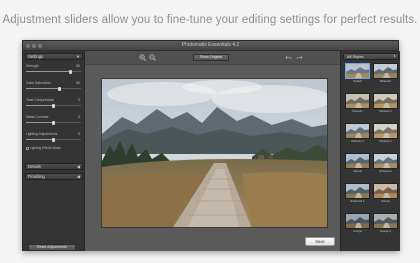  I want to click on finishing-section-header: Finishing ◀, so click(54, 176).